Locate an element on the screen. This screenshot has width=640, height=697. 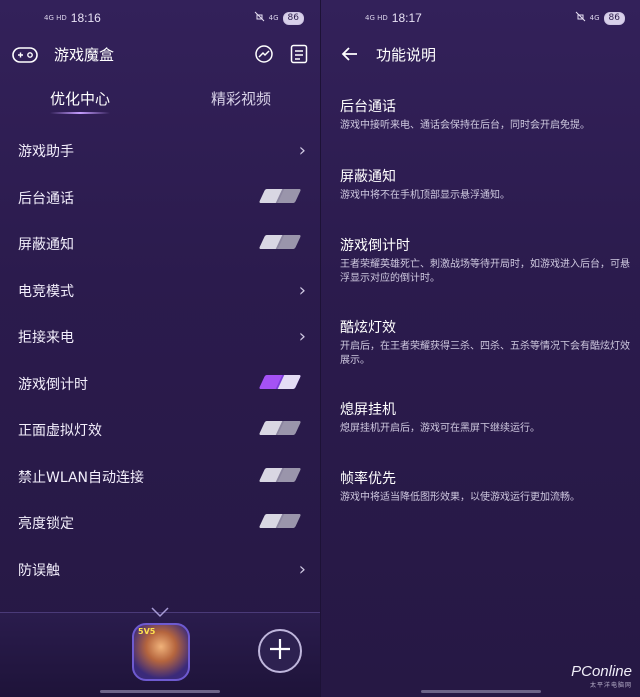
bottom-dock: 5V5 is located at coordinates (160, 652).